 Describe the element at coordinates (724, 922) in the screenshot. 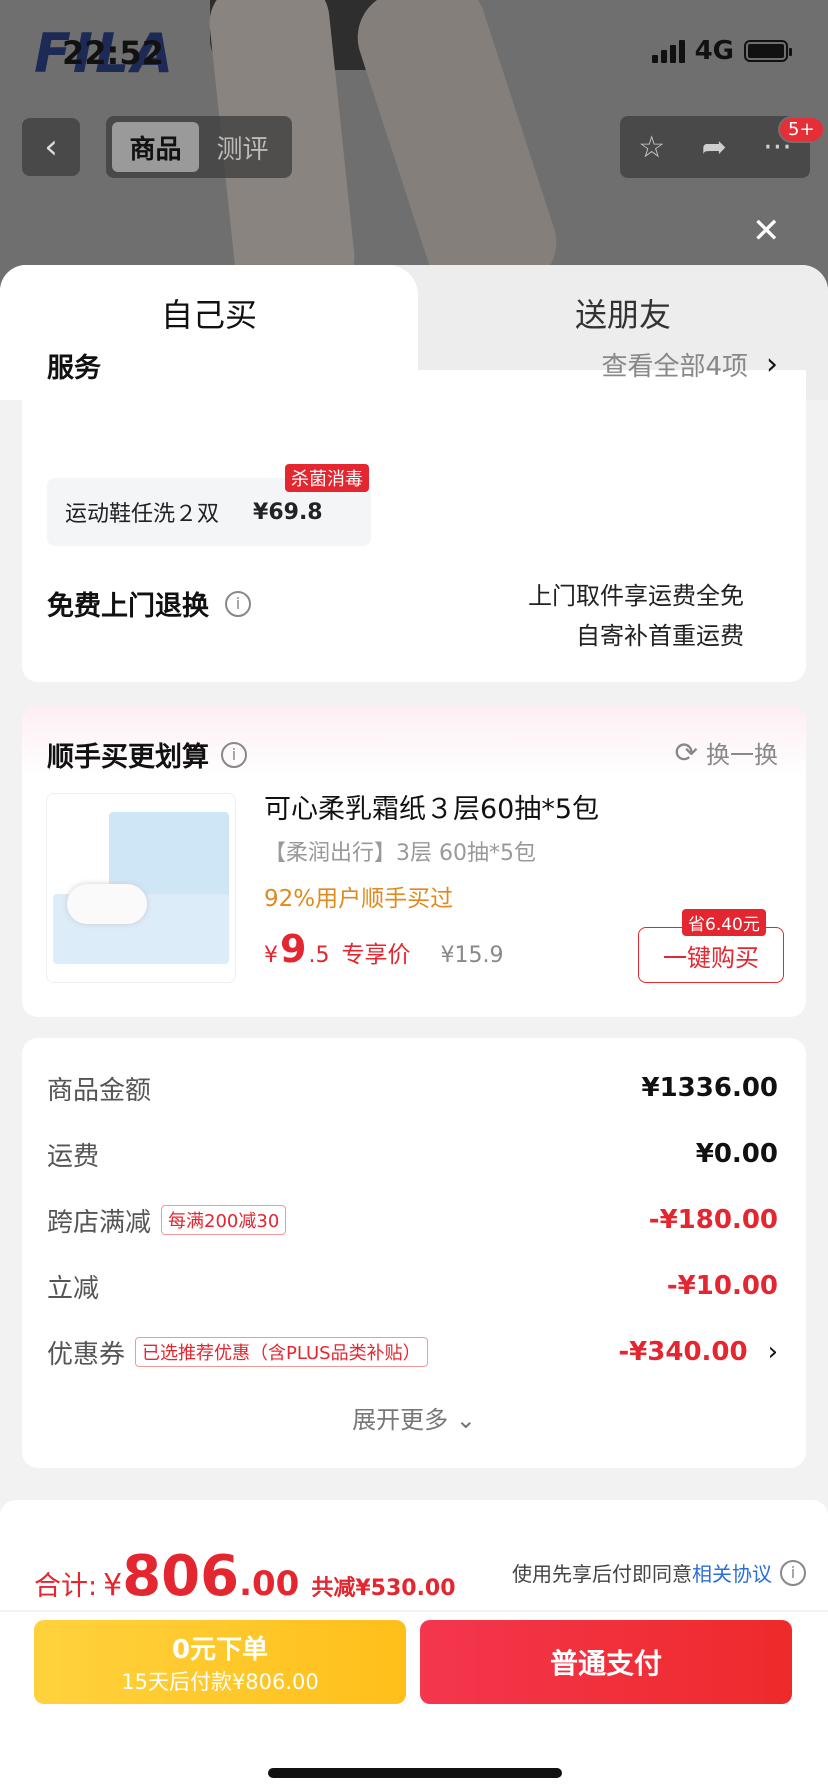

I see `save-tag: 省6.40元` at that location.